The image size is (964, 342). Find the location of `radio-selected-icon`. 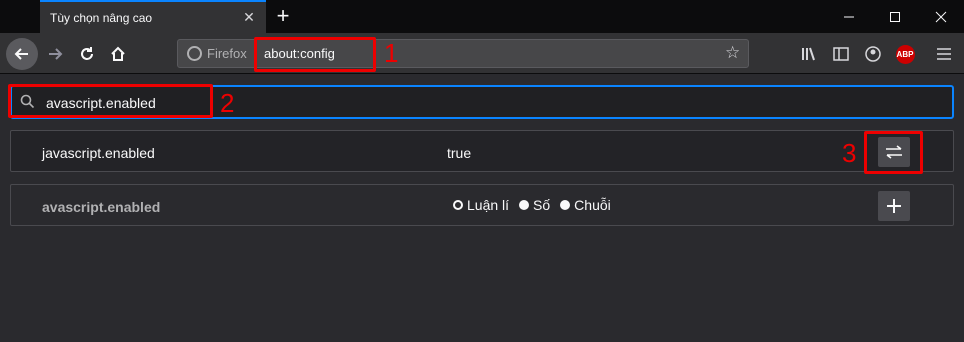

radio-selected-icon is located at coordinates (458, 205).